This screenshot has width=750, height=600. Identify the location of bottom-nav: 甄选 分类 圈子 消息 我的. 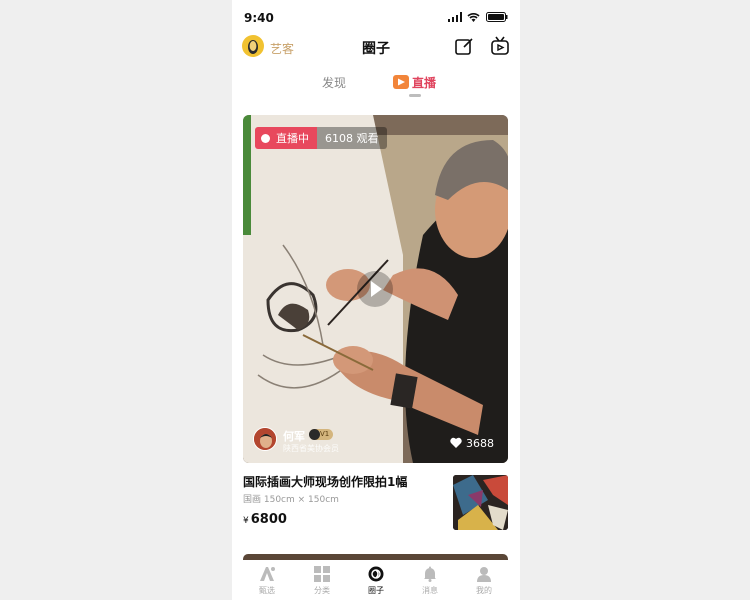
(376, 580).